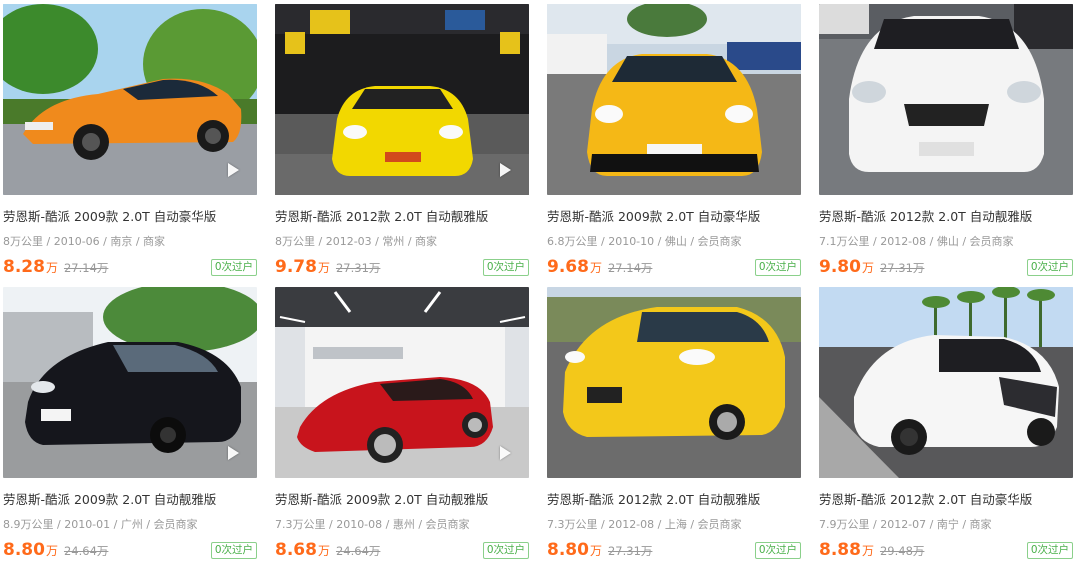 Image resolution: width=1080 pixels, height=570 pixels. What do you see at coordinates (84, 241) in the screenshot?
I see `listing-meta: 8万公里 / 2010-06 / 南京 / 商家` at bounding box center [84, 241].